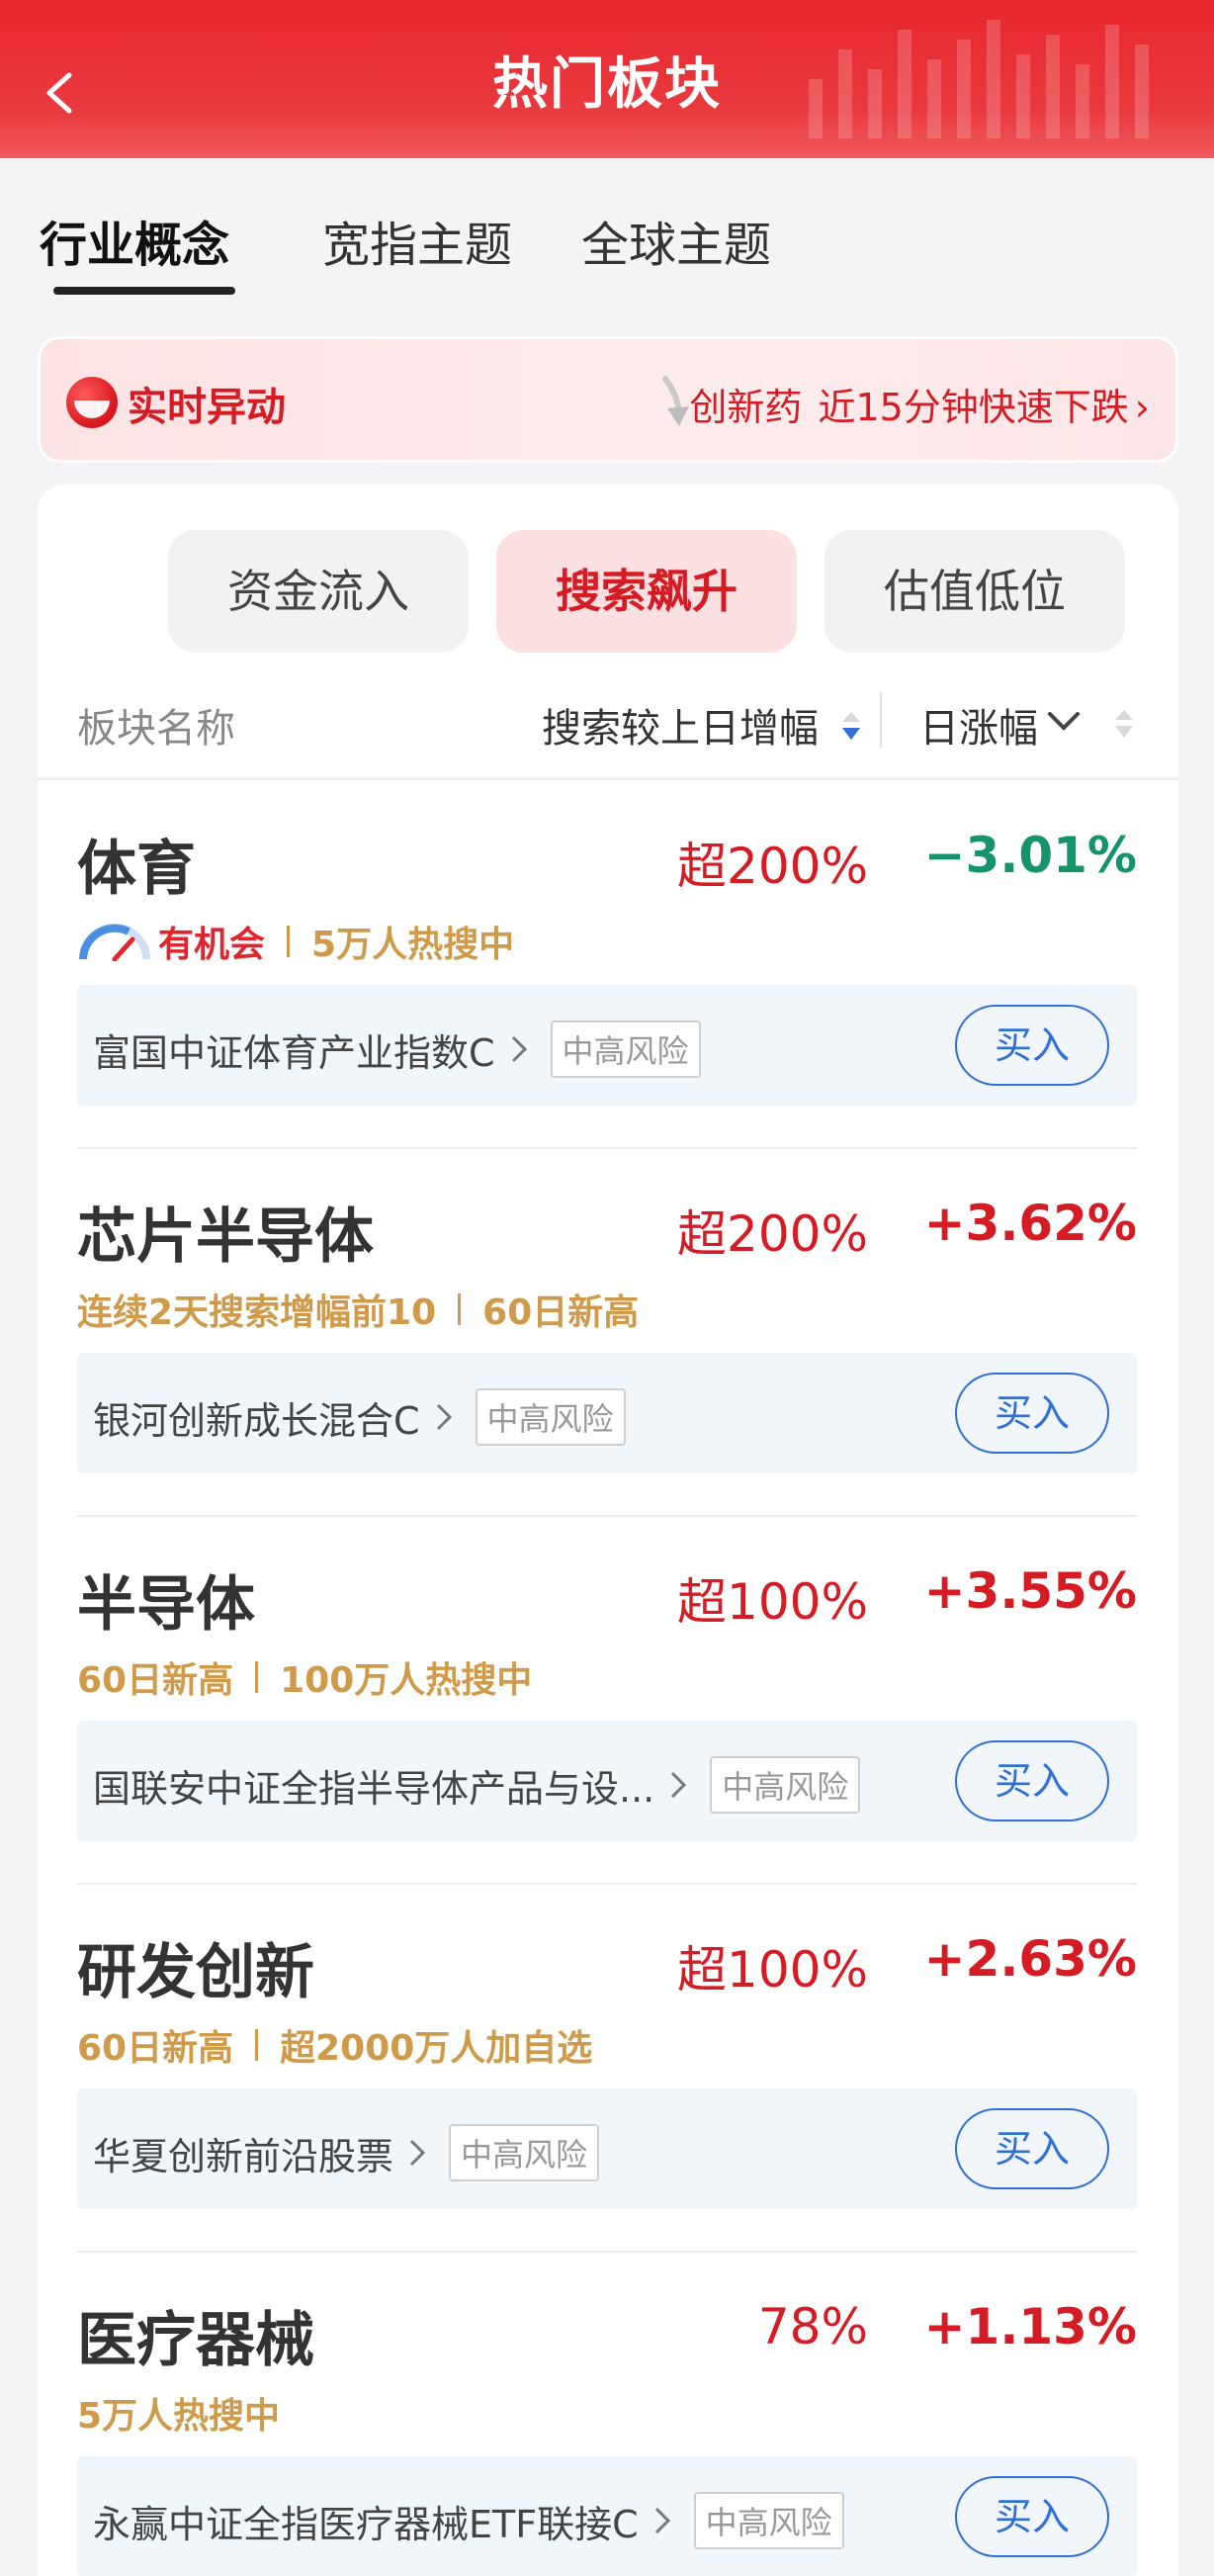  I want to click on alert-sector: 创新药, so click(746, 407).